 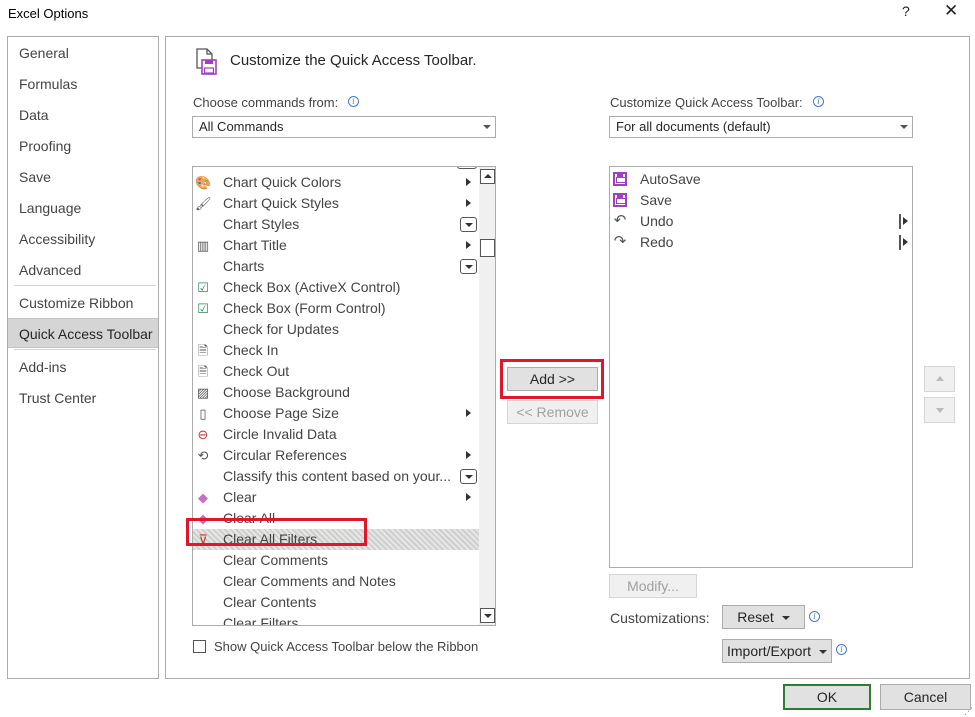 What do you see at coordinates (487, 396) in the screenshot?
I see `commands-scrollbar` at bounding box center [487, 396].